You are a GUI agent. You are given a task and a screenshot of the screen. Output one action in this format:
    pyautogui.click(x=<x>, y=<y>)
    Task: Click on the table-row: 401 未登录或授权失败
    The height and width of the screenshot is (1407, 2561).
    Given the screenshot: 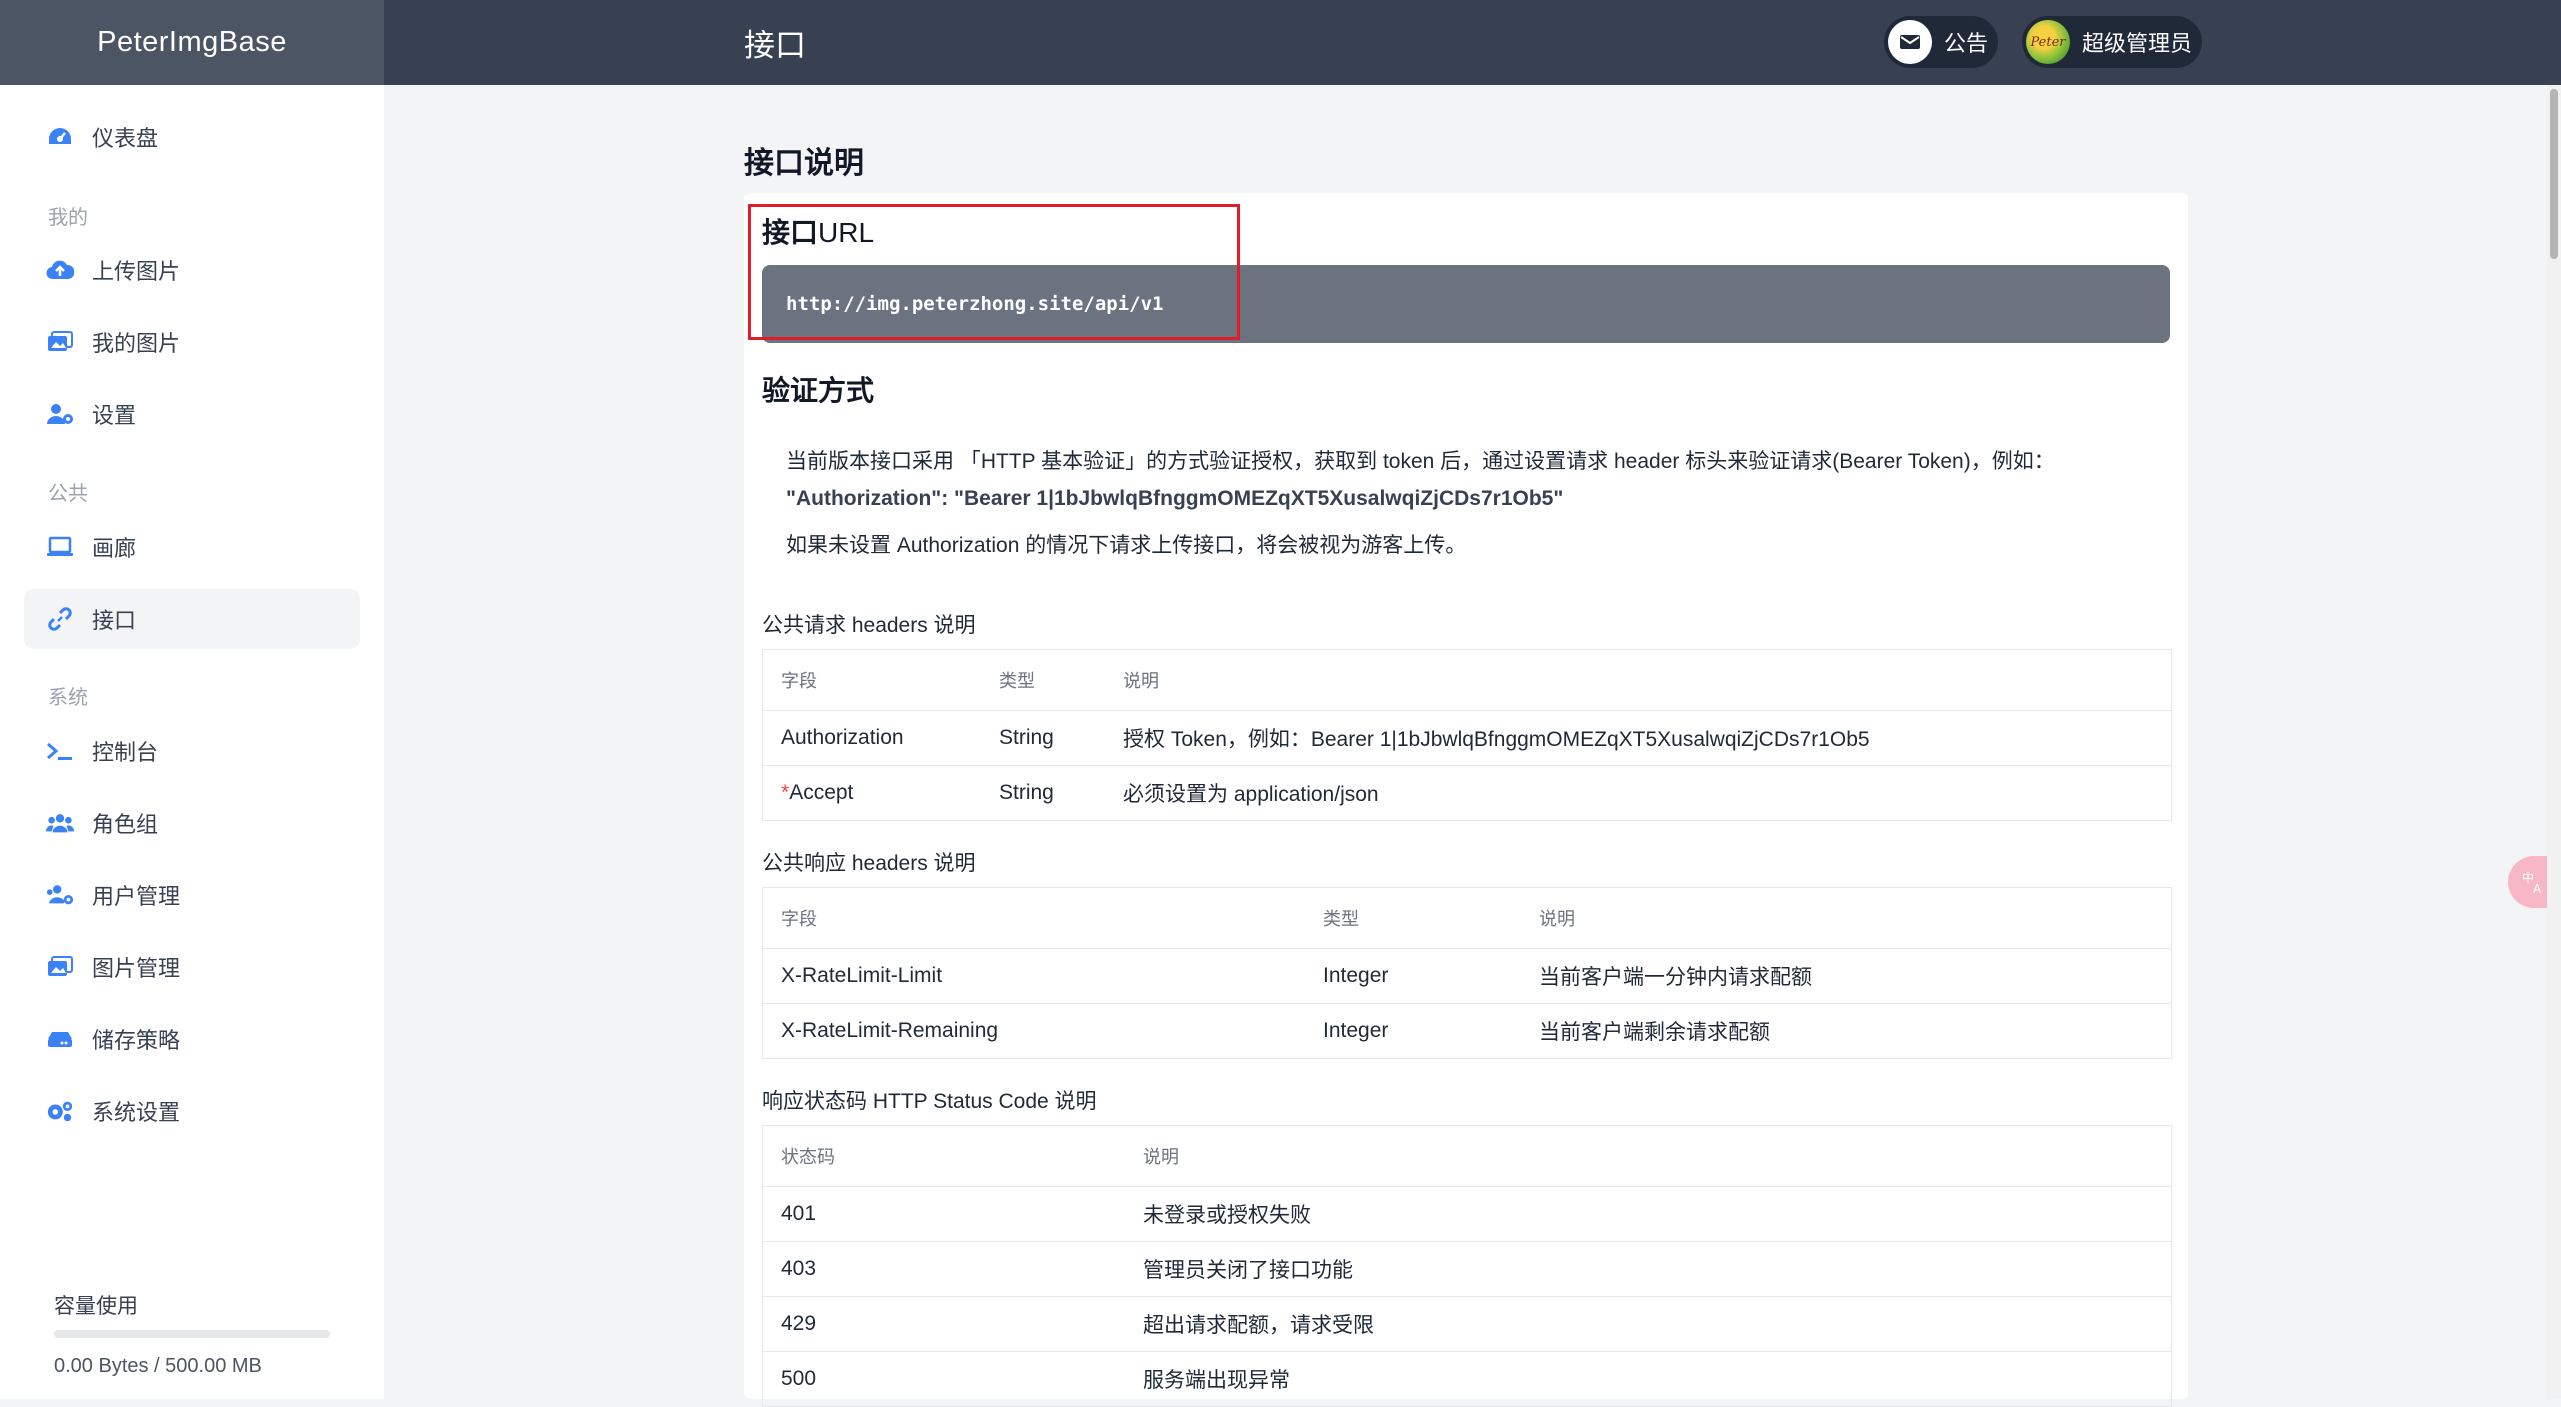 What is the action you would take?
    pyautogui.click(x=1467, y=1214)
    